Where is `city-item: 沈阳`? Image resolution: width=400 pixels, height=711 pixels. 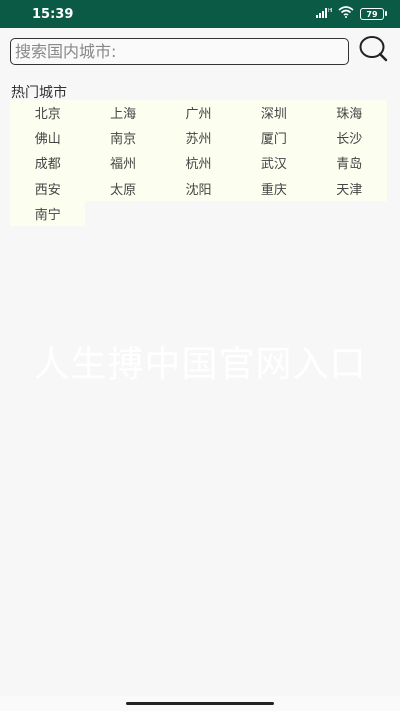 city-item: 沈阳 is located at coordinates (198, 188).